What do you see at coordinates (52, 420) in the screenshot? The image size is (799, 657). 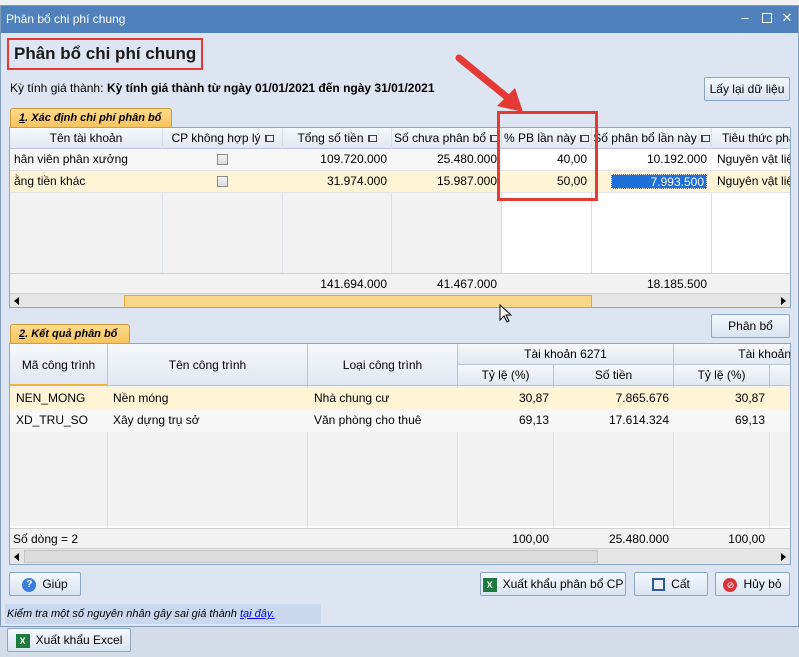 I see `code-cell: XD_TRU_SO` at bounding box center [52, 420].